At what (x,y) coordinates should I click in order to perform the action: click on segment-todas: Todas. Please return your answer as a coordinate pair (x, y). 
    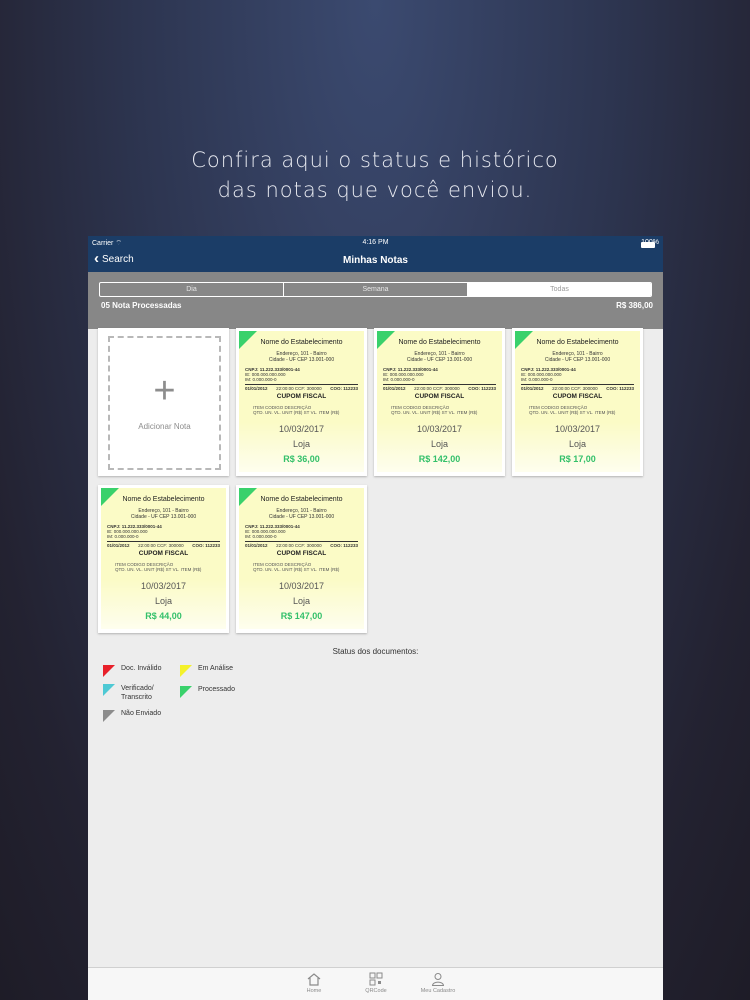
    Looking at the image, I should click on (559, 289).